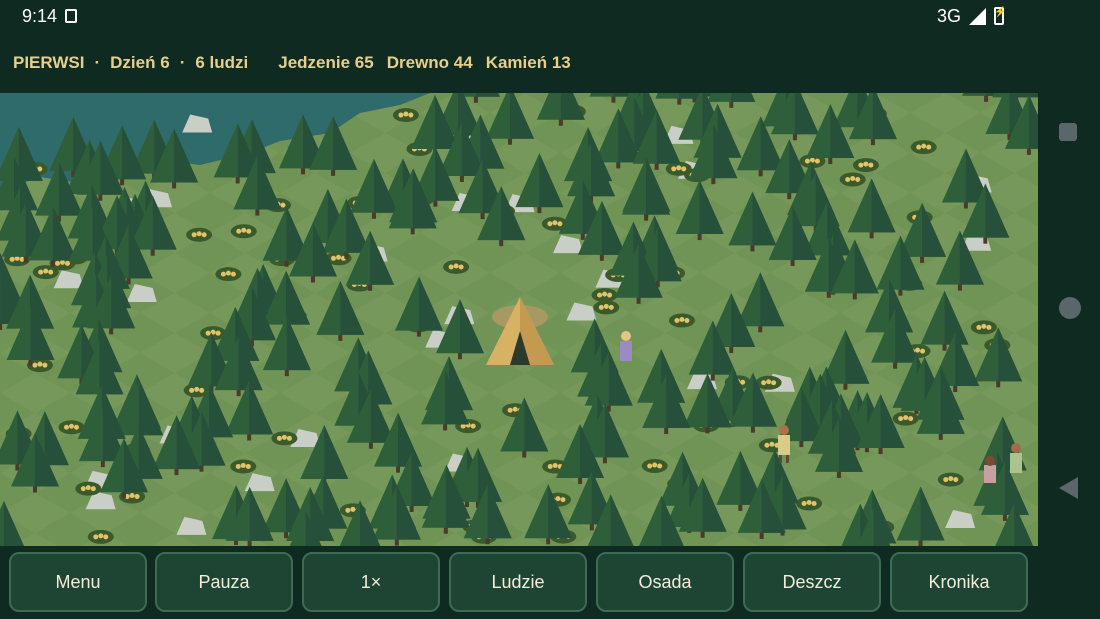 Image resolution: width=1100 pixels, height=619 pixels. Describe the element at coordinates (40, 15) in the screenshot. I see `clock: 9:14` at that location.